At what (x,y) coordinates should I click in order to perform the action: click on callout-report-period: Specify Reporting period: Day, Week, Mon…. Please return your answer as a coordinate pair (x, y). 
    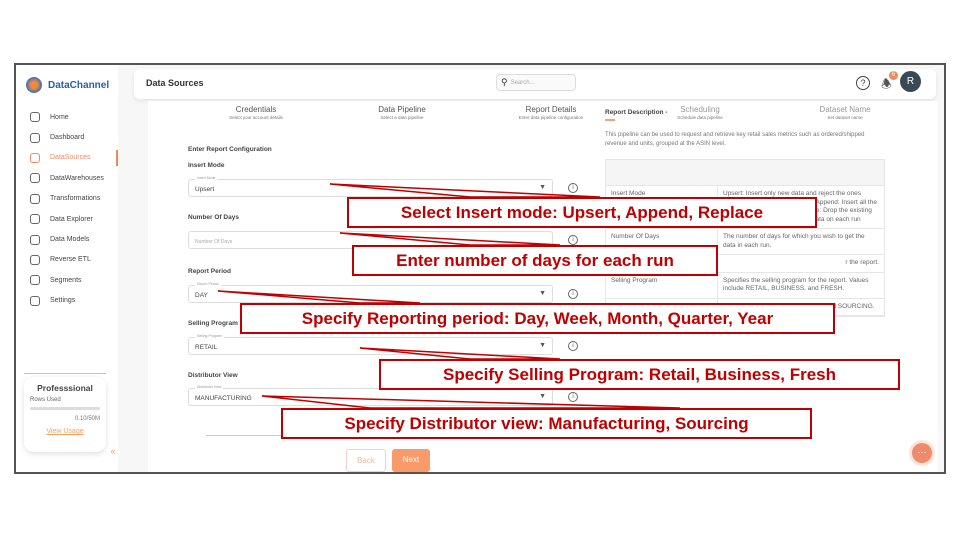
    Looking at the image, I should click on (537, 318).